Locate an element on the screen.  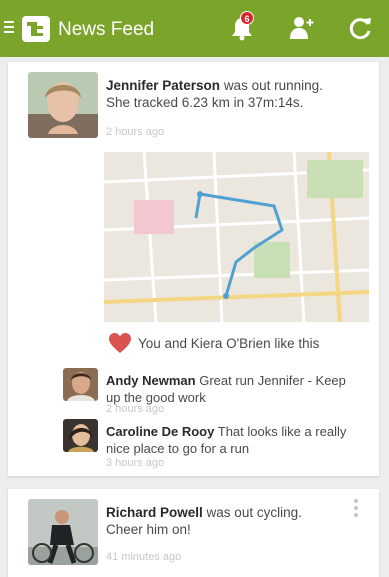
refresh-button is located at coordinates (360, 28).